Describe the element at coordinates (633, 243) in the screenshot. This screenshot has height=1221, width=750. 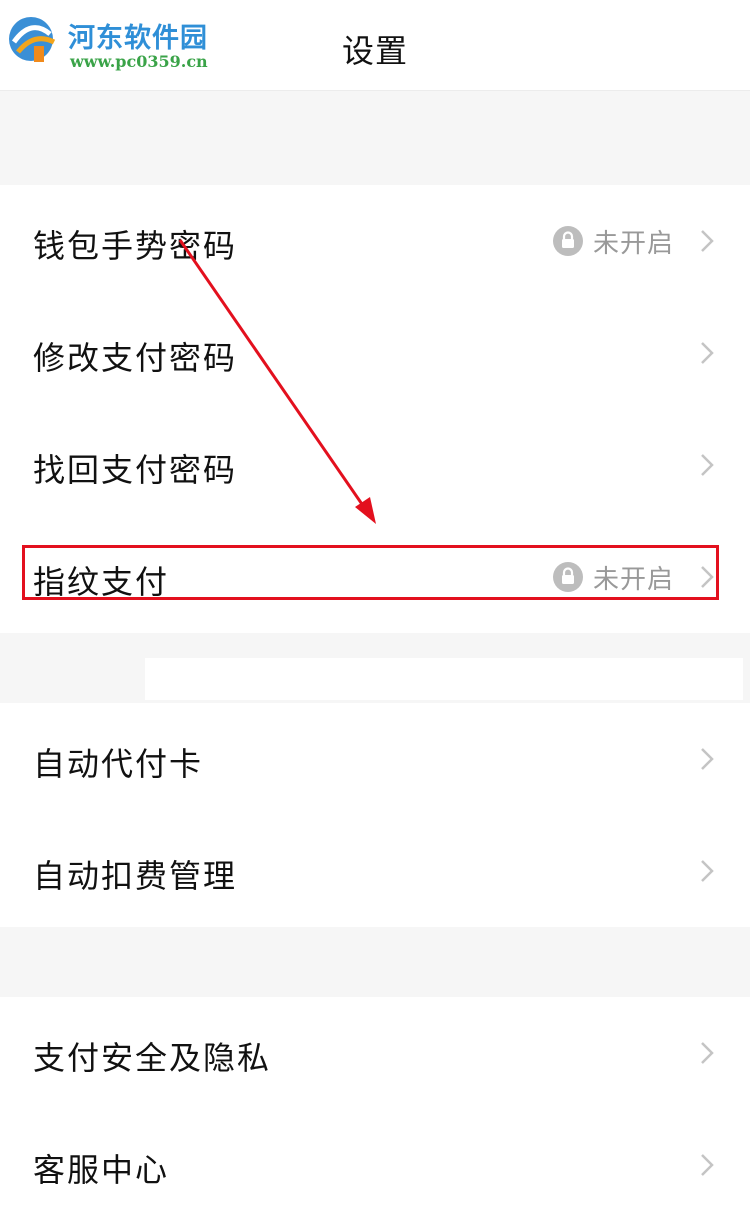
I see `status-text: 未开启` at that location.